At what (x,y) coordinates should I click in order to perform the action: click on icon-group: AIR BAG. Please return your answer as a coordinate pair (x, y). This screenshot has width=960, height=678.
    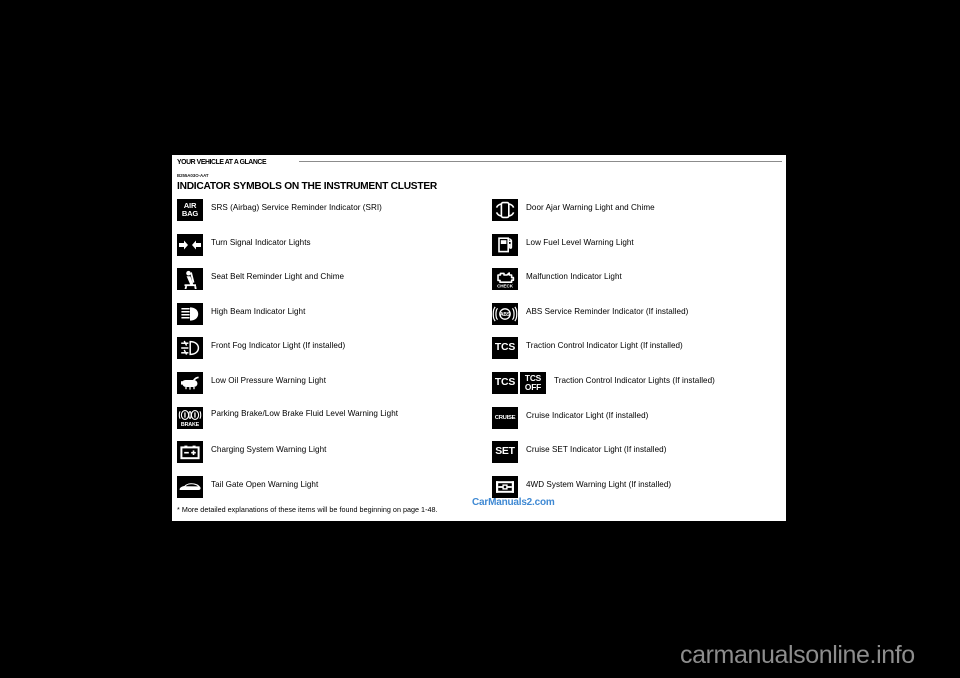
    Looking at the image, I should click on (190, 210).